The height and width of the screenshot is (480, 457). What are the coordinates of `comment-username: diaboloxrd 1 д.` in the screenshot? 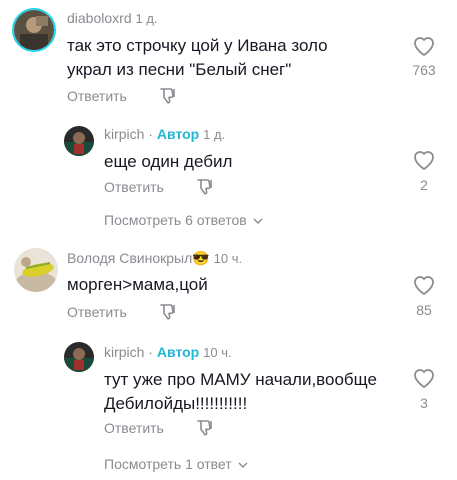 It's located at (112, 18).